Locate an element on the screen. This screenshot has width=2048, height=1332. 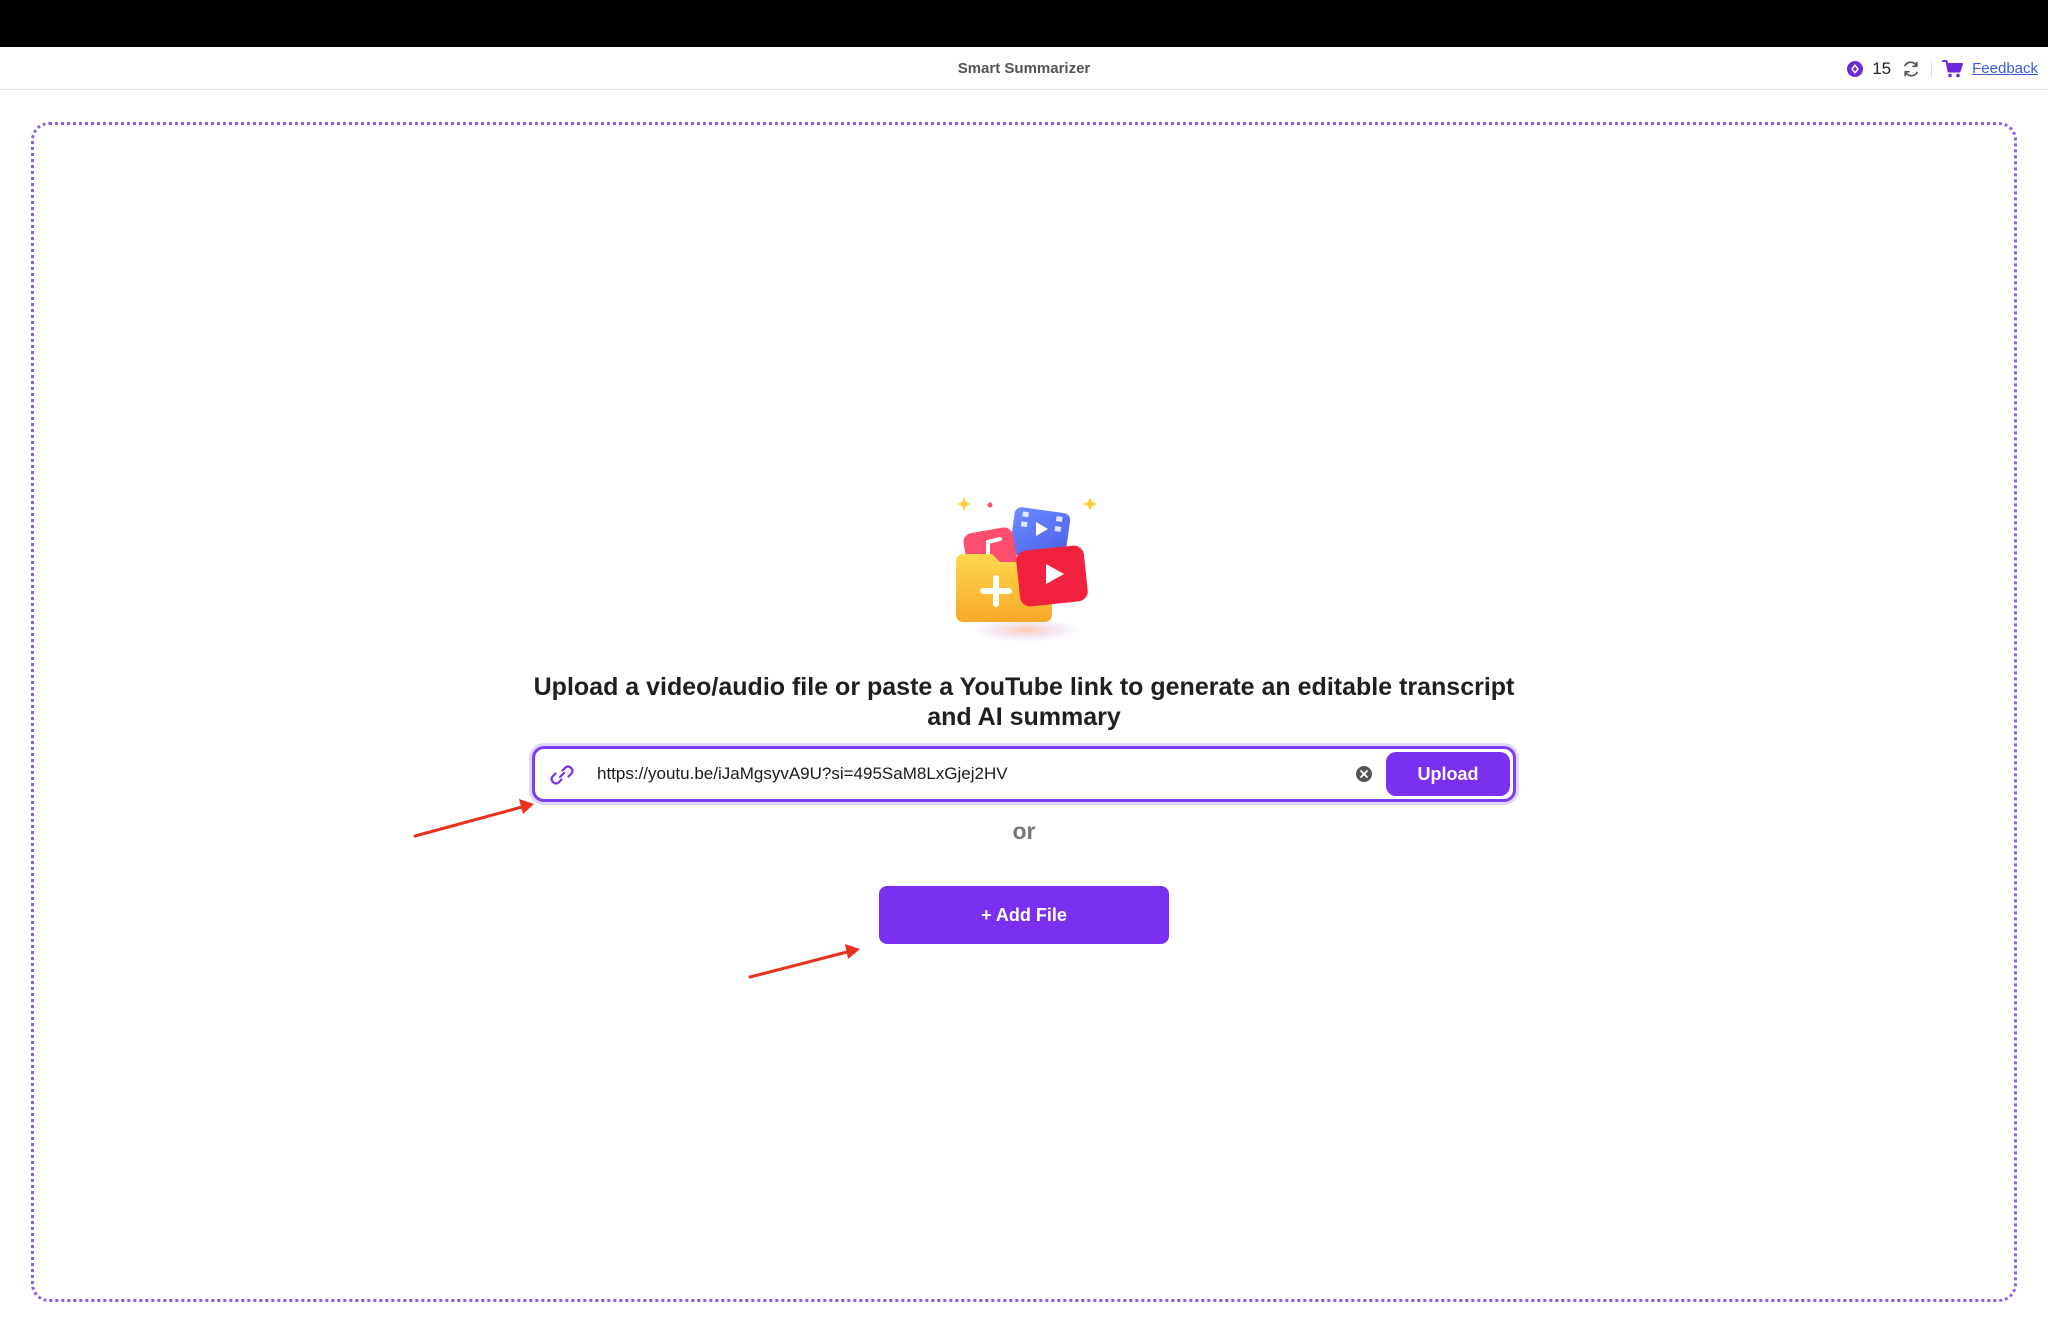
add-file-button: + Add File is located at coordinates (1024, 915).